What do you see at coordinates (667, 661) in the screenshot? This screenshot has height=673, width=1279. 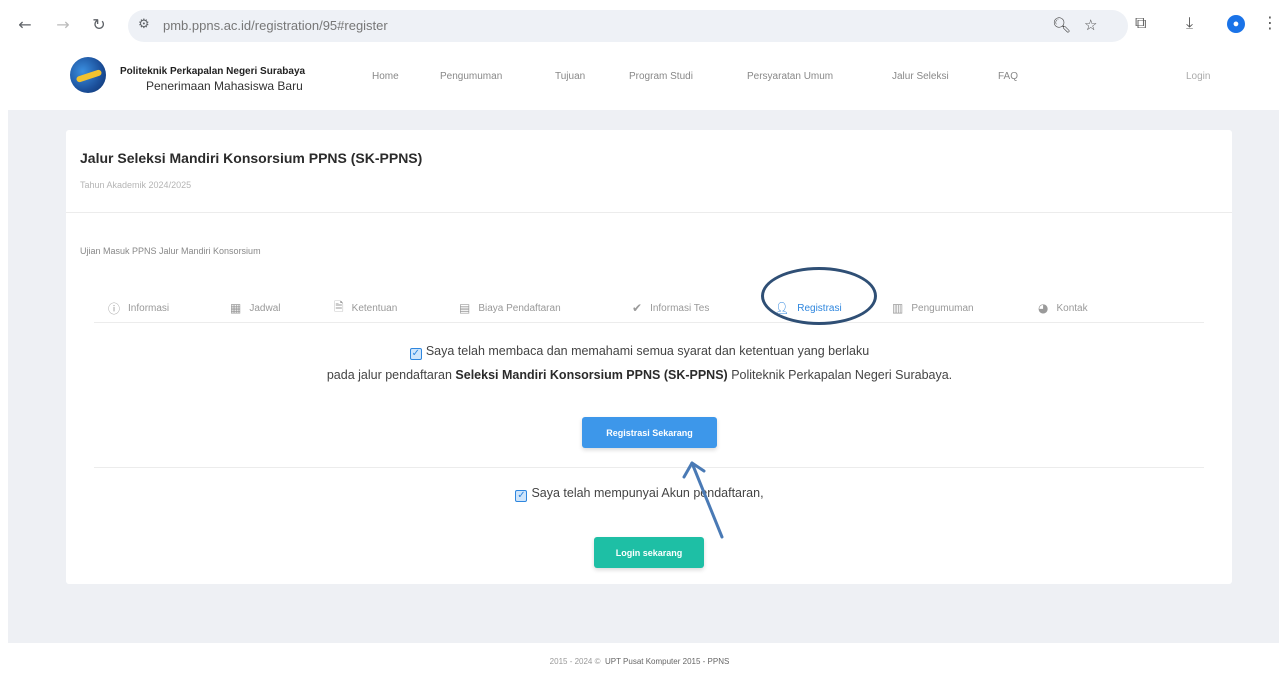 I see `footer-owner: UPT Pusat Komputer 2015 - PPNS` at bounding box center [667, 661].